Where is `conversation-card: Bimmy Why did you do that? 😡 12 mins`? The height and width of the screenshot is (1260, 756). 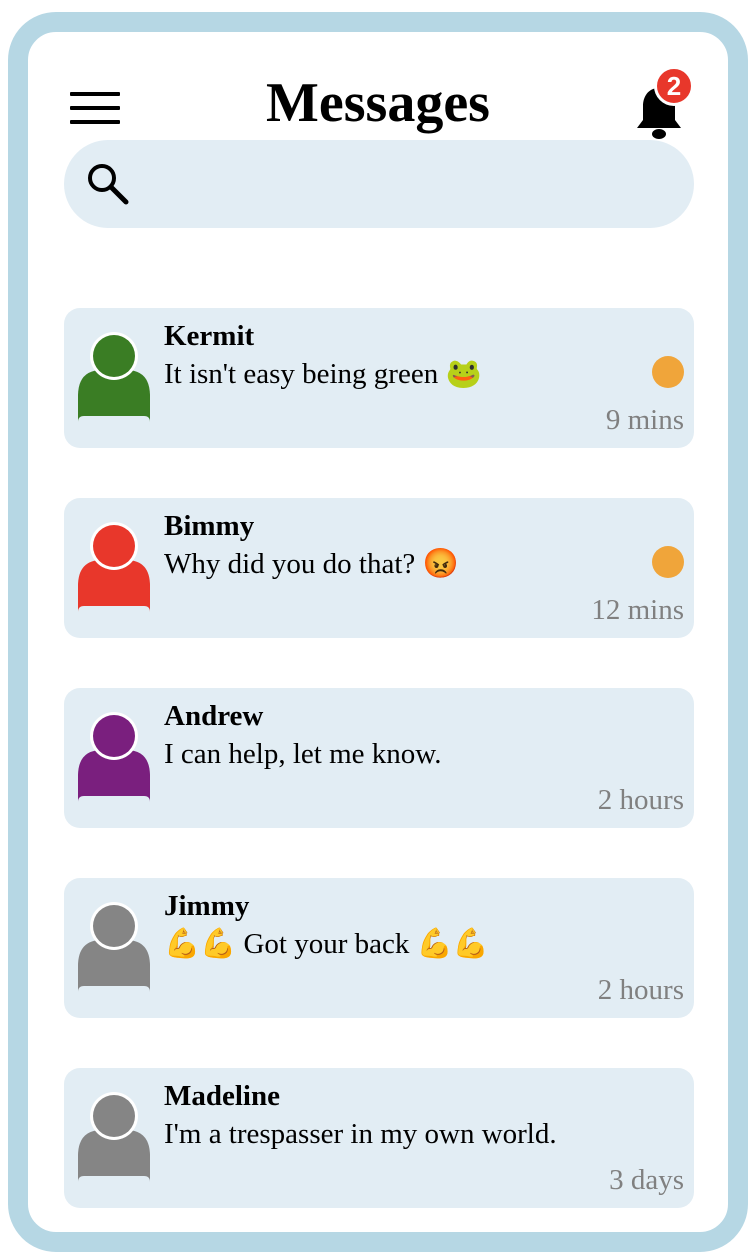 conversation-card: Bimmy Why did you do that? 😡 12 mins is located at coordinates (379, 568).